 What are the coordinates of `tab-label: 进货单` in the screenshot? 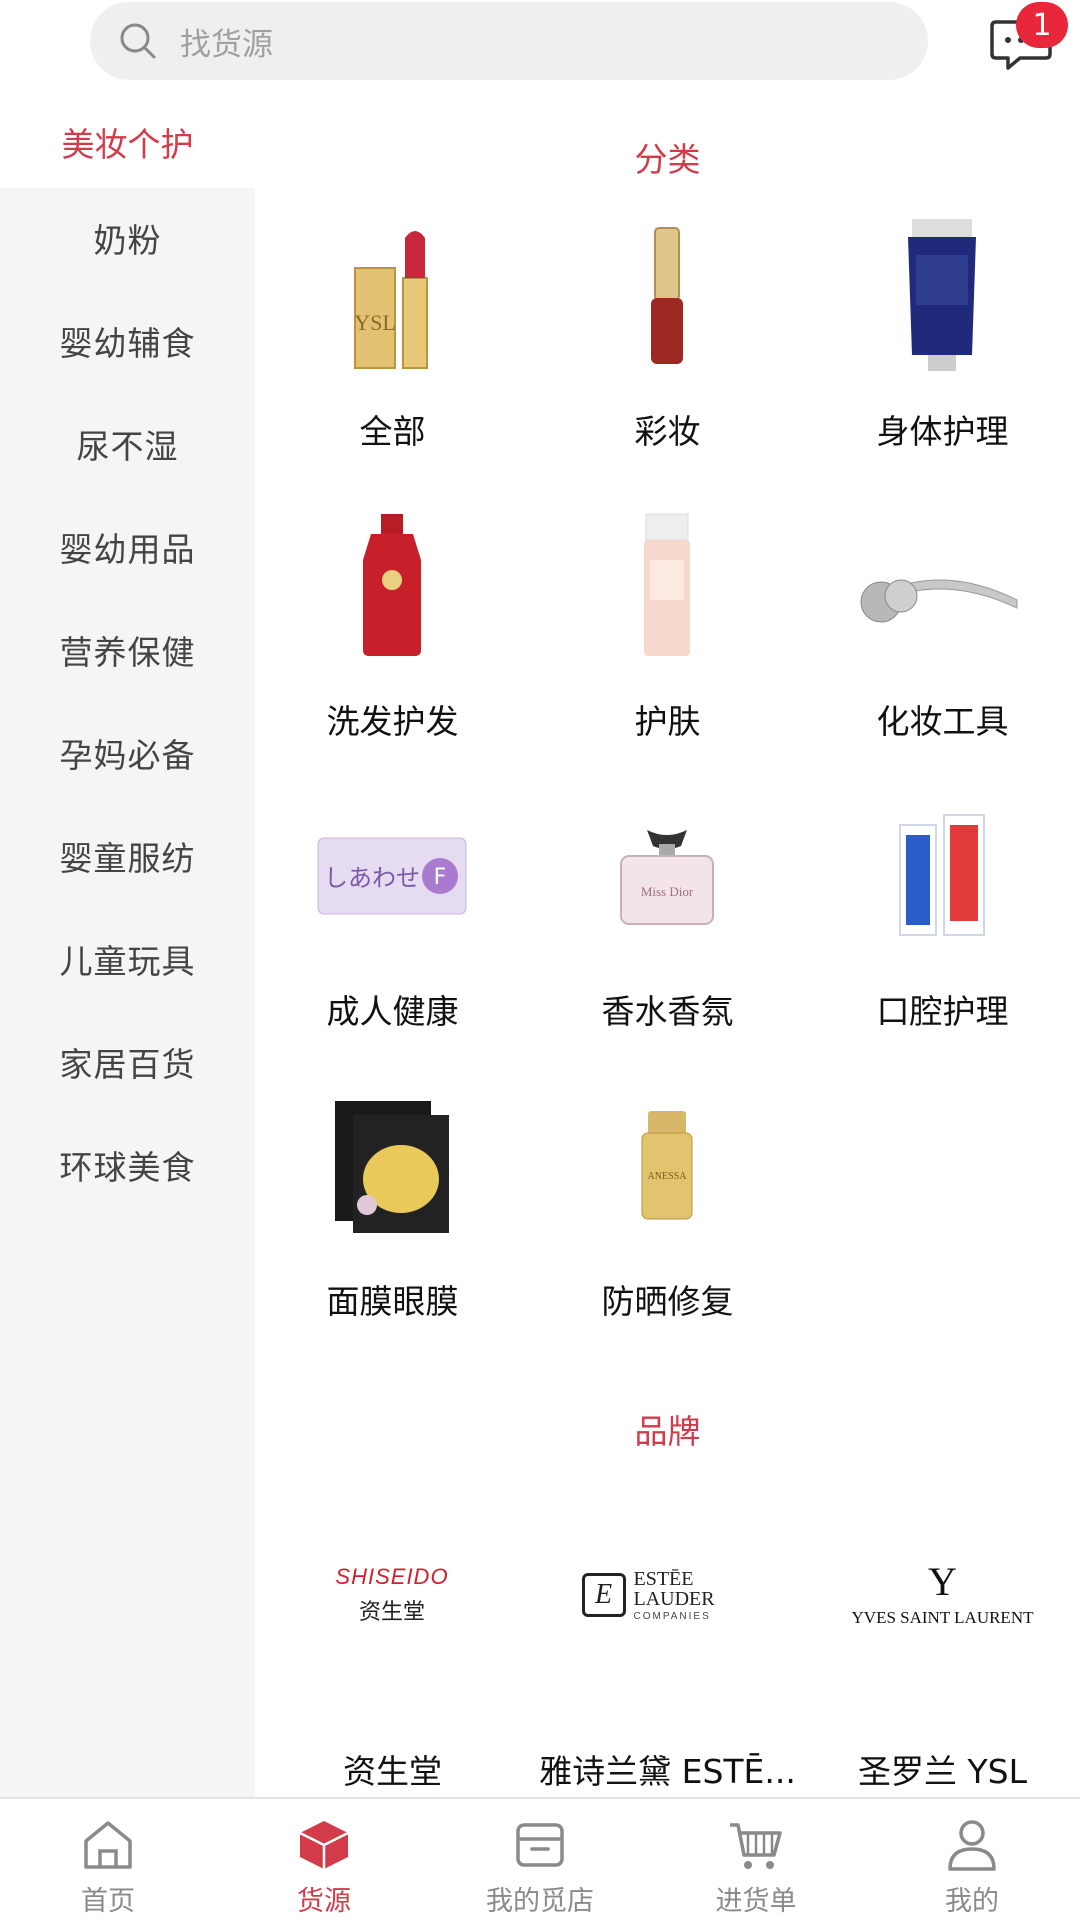 It's located at (756, 1901).